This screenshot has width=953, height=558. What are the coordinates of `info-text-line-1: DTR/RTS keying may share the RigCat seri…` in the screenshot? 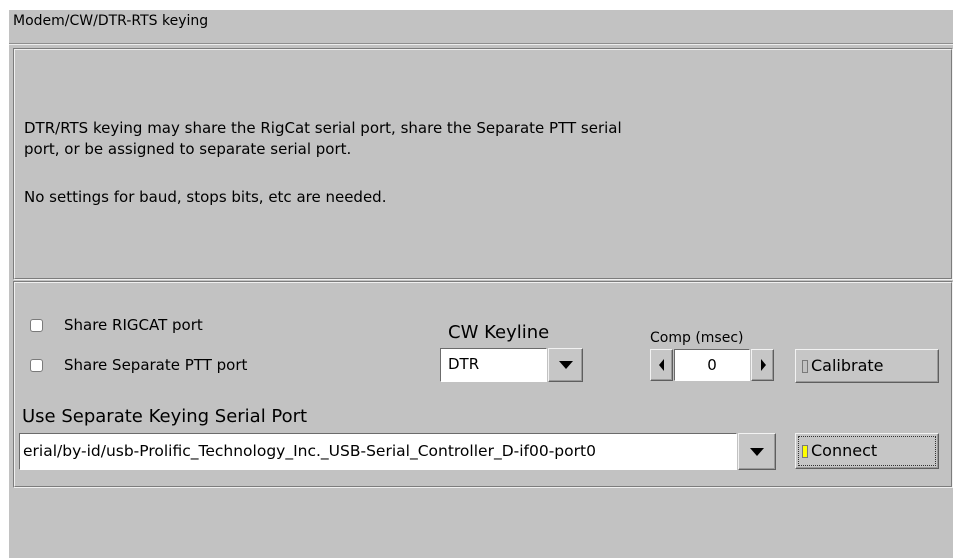 It's located at (323, 128).